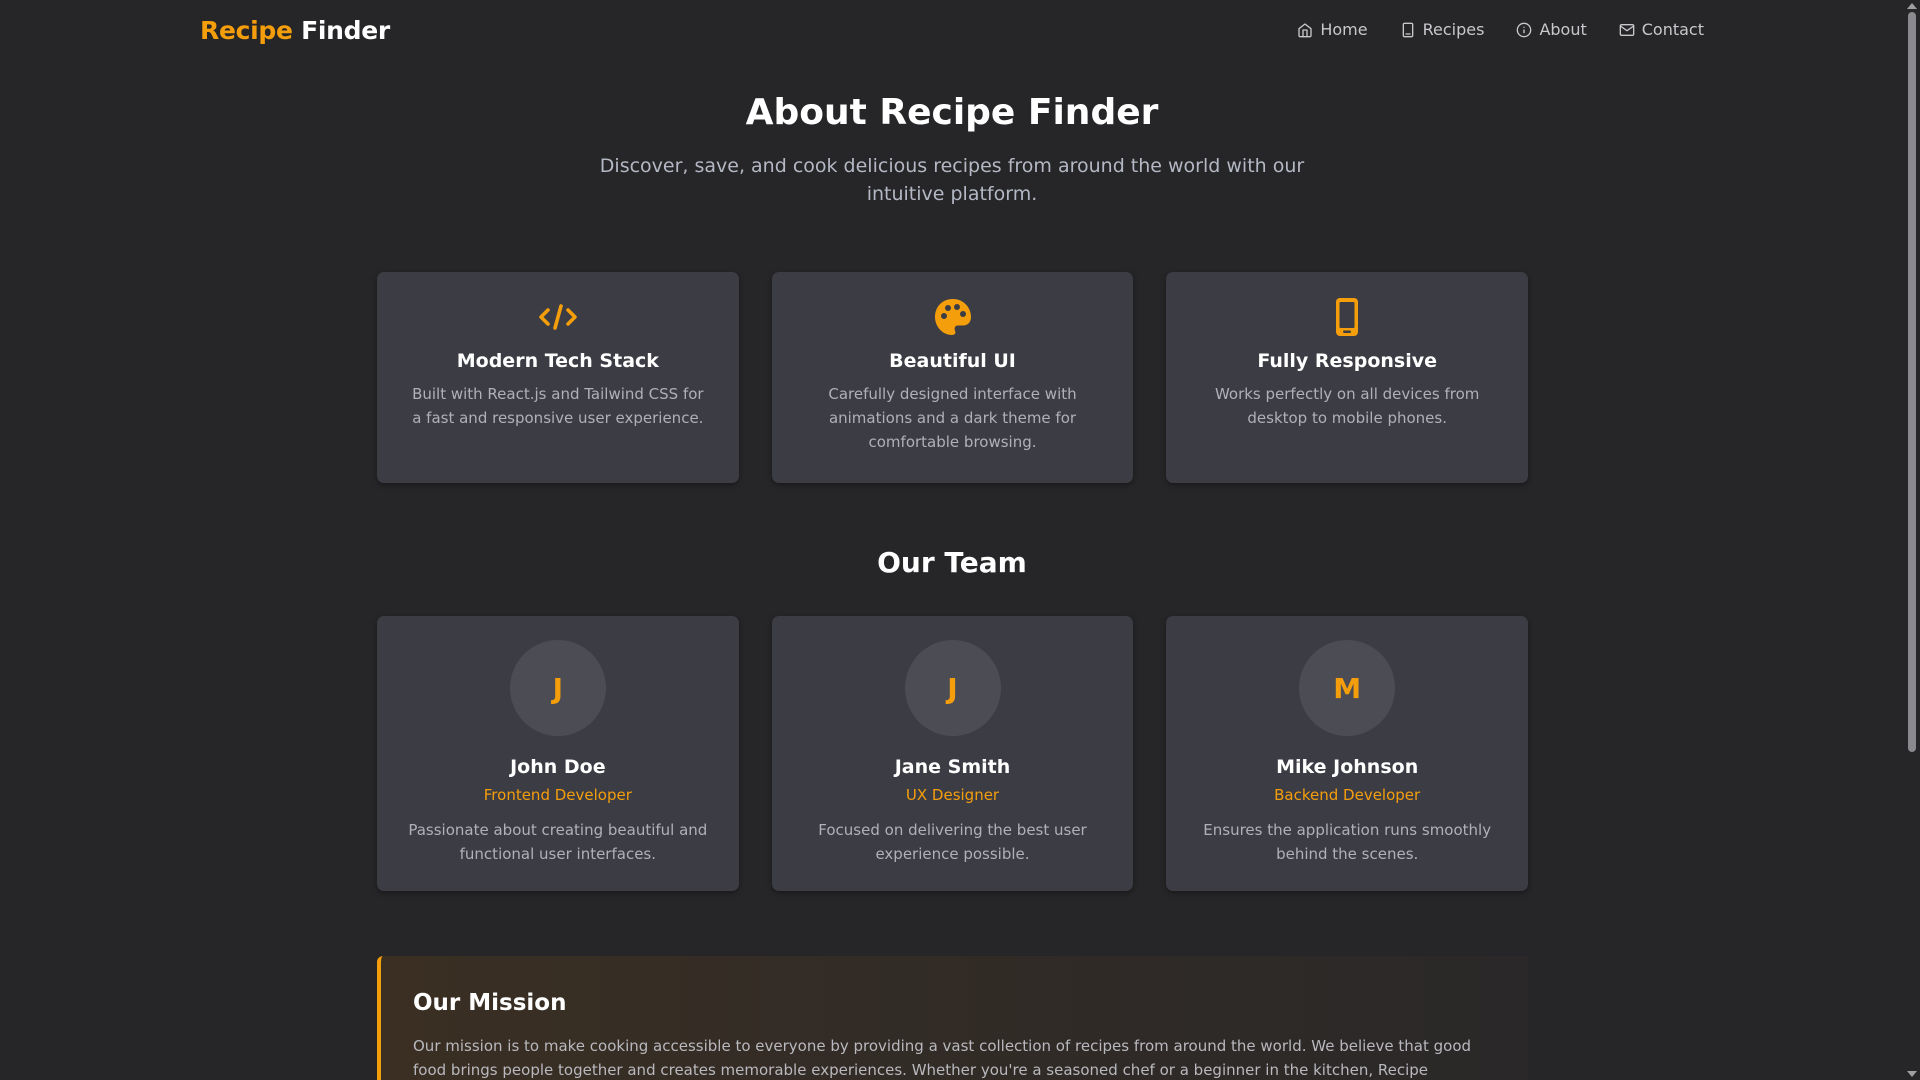  I want to click on nav-recipes-label: Recipes, so click(1453, 29).